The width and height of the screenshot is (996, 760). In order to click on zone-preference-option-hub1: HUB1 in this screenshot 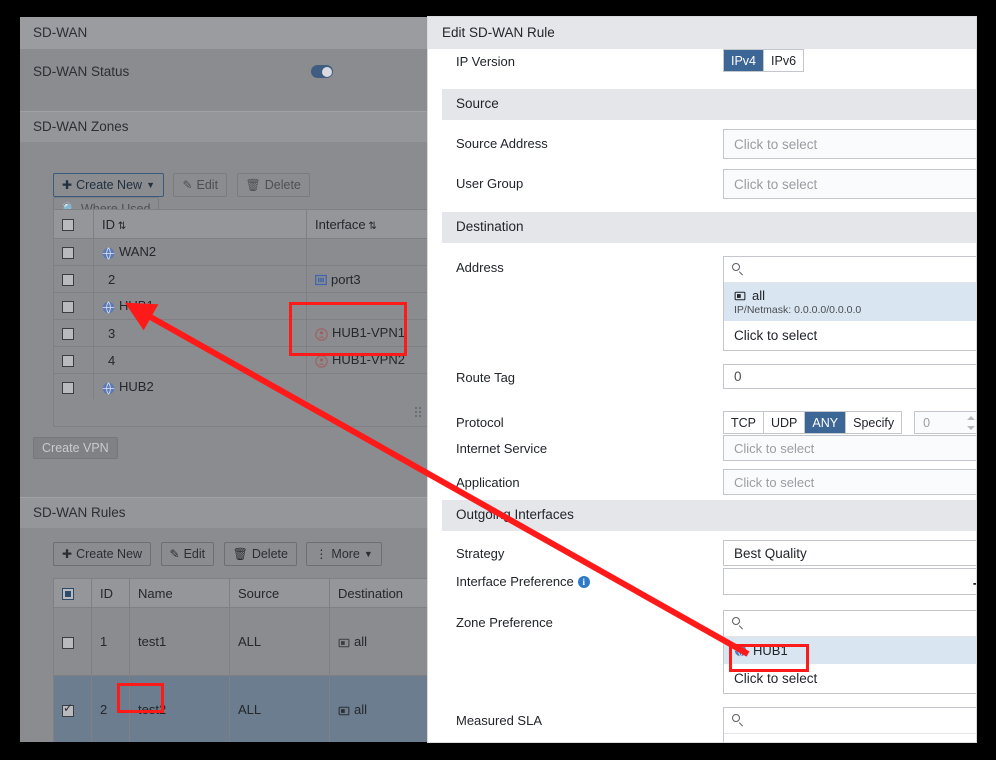, I will do `click(850, 650)`.